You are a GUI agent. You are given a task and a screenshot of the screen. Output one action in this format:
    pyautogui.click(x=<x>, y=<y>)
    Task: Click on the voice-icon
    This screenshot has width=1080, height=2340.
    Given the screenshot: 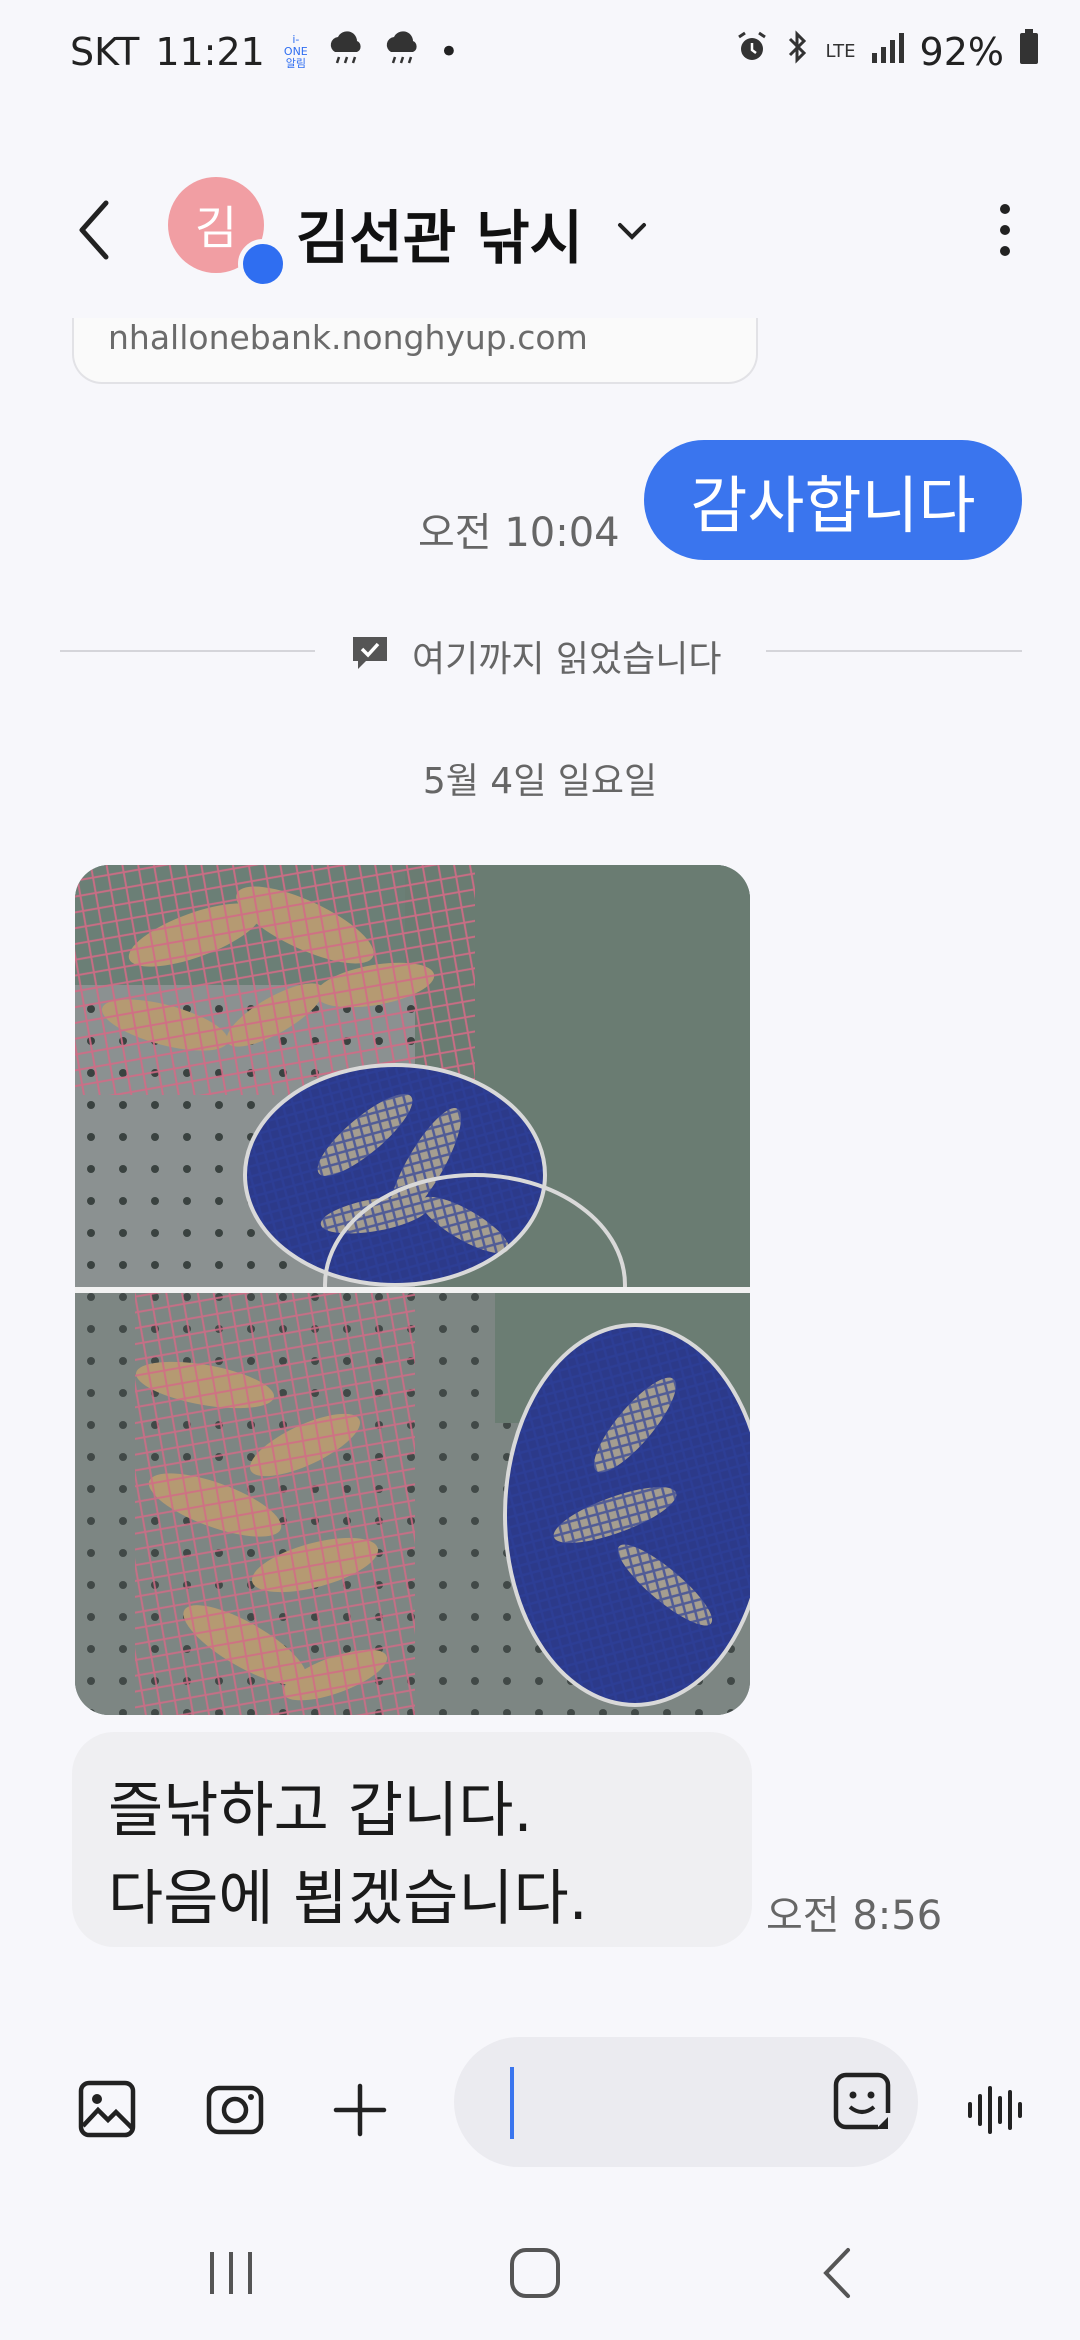 What is the action you would take?
    pyautogui.click(x=994, y=2112)
    